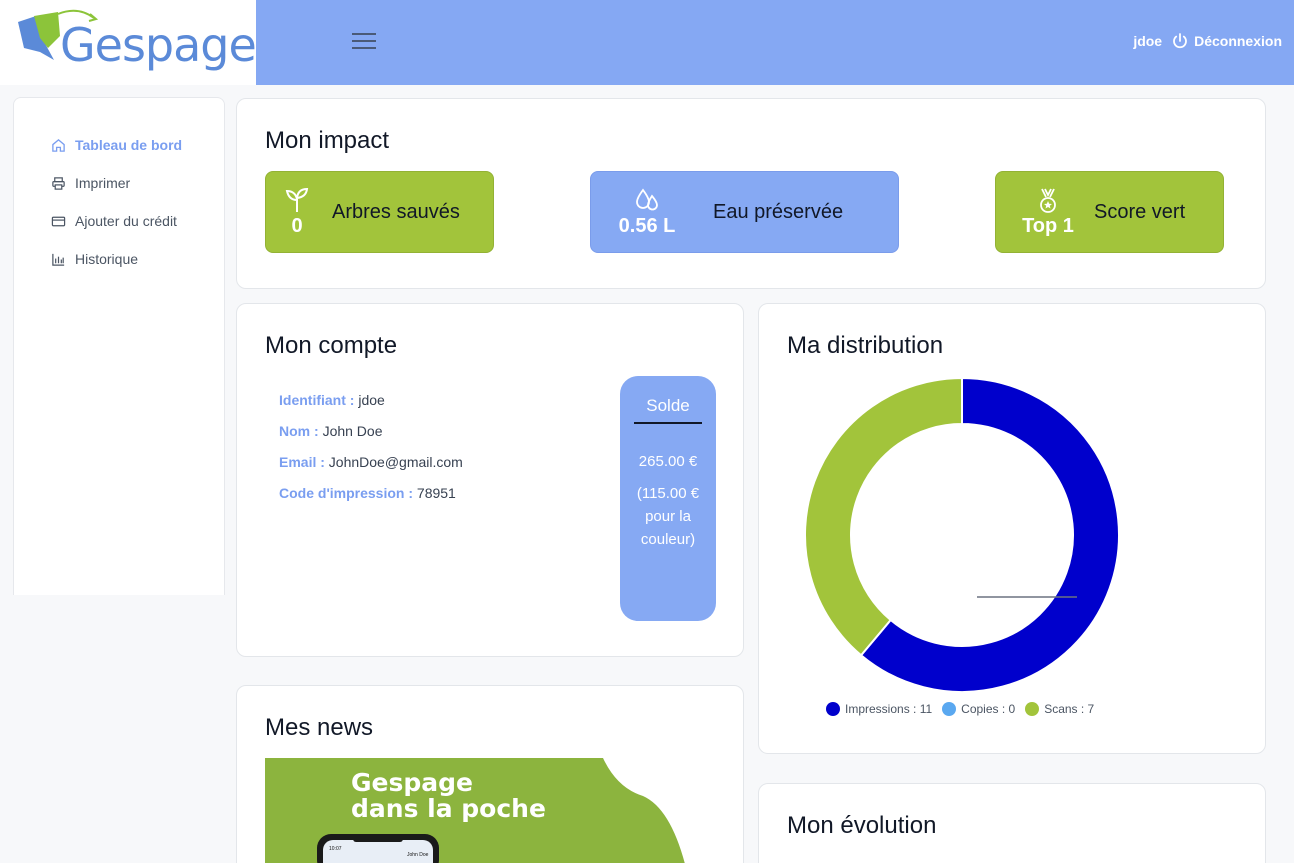  What do you see at coordinates (1048, 200) in the screenshot?
I see `medal-icon` at bounding box center [1048, 200].